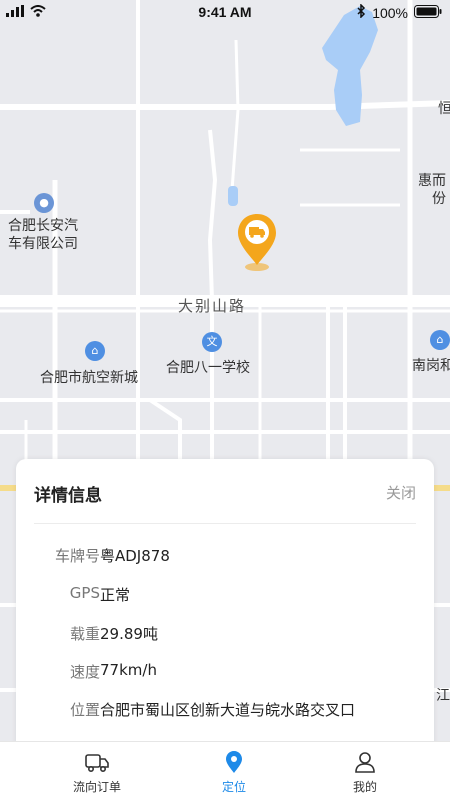 Image resolution: width=450 pixels, height=801 pixels. I want to click on edge-label-1: 恒, so click(444, 109).